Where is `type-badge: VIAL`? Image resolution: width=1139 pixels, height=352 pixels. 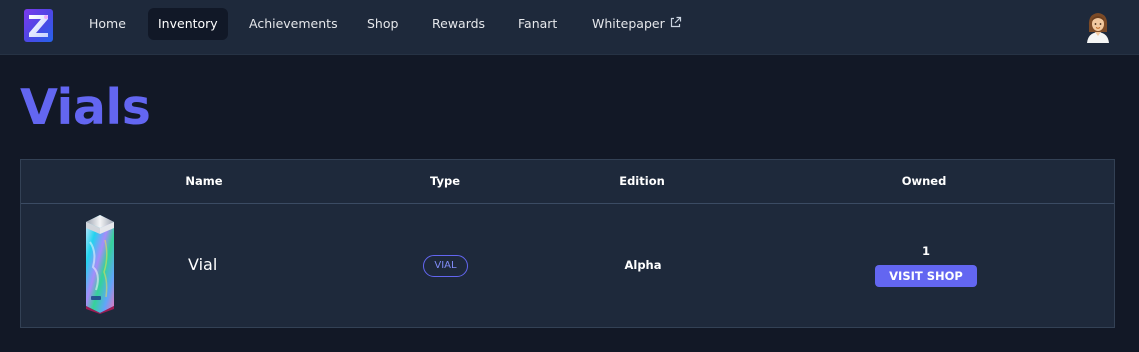
type-badge: VIAL is located at coordinates (445, 266).